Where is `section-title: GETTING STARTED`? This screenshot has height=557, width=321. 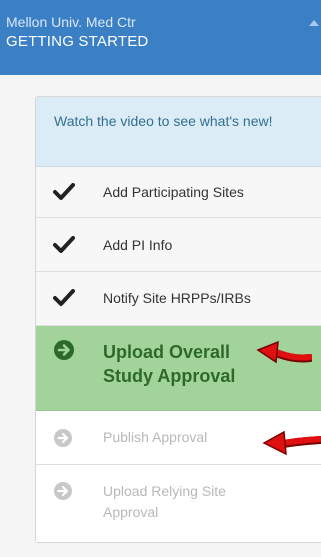 section-title: GETTING STARTED is located at coordinates (77, 41).